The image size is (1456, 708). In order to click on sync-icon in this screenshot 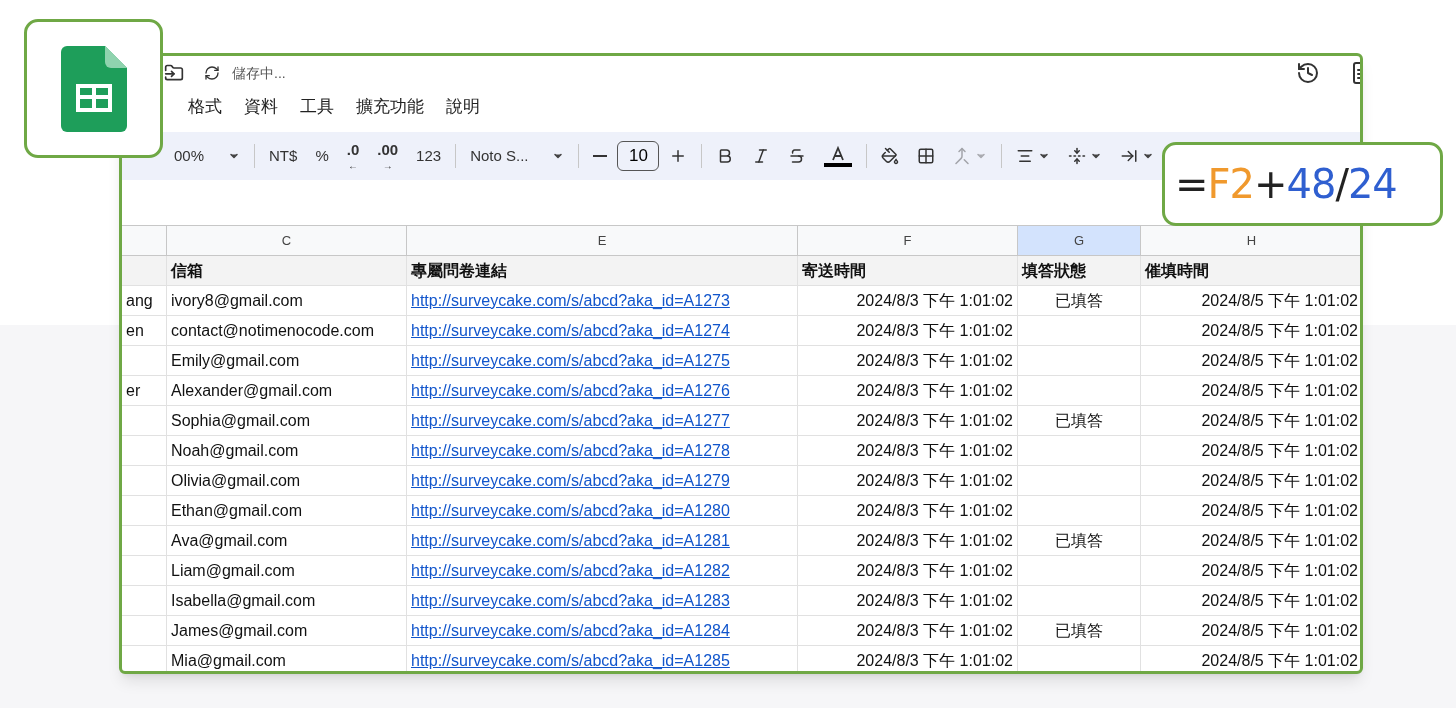, I will do `click(212, 73)`.